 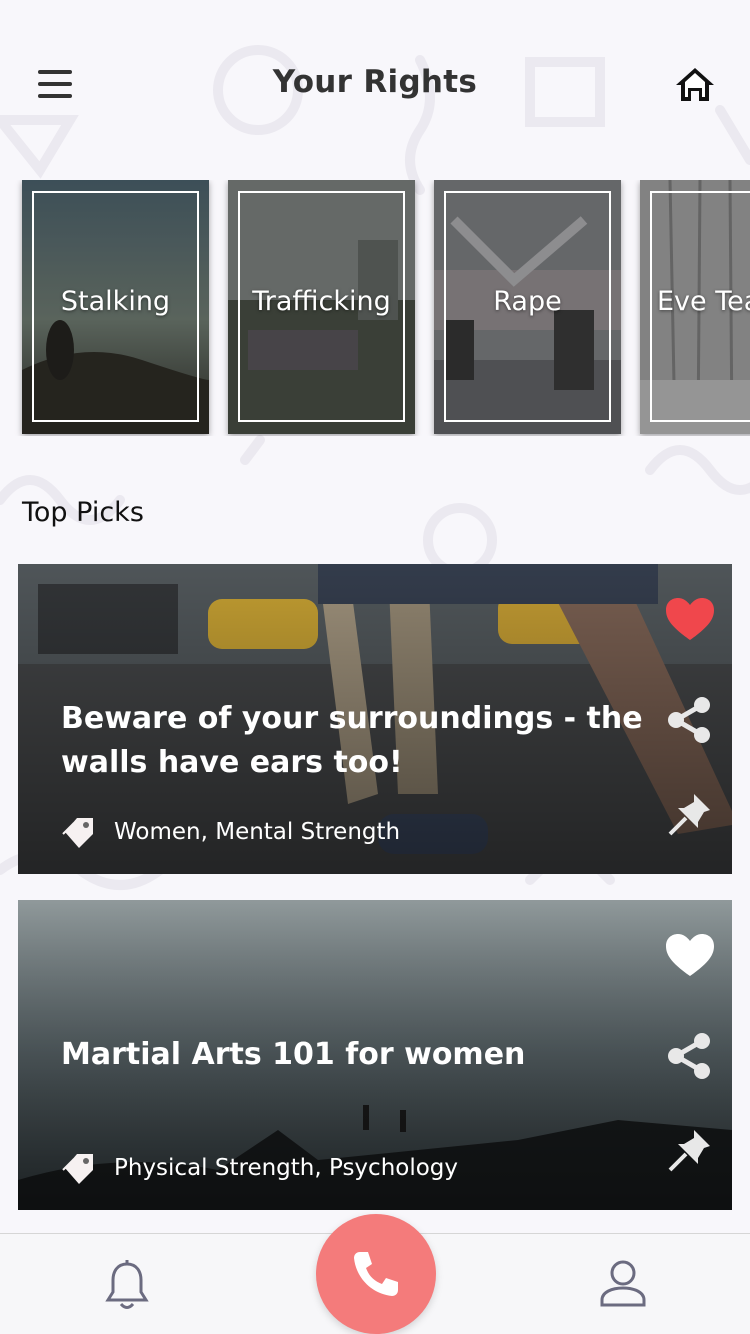 I want to click on bell-icon, so click(x=127, y=1285).